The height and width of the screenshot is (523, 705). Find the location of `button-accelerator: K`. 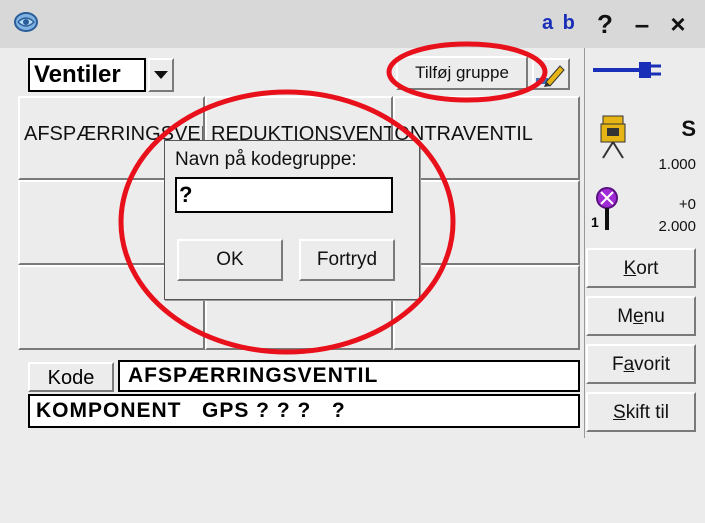

button-accelerator: K is located at coordinates (630, 268).